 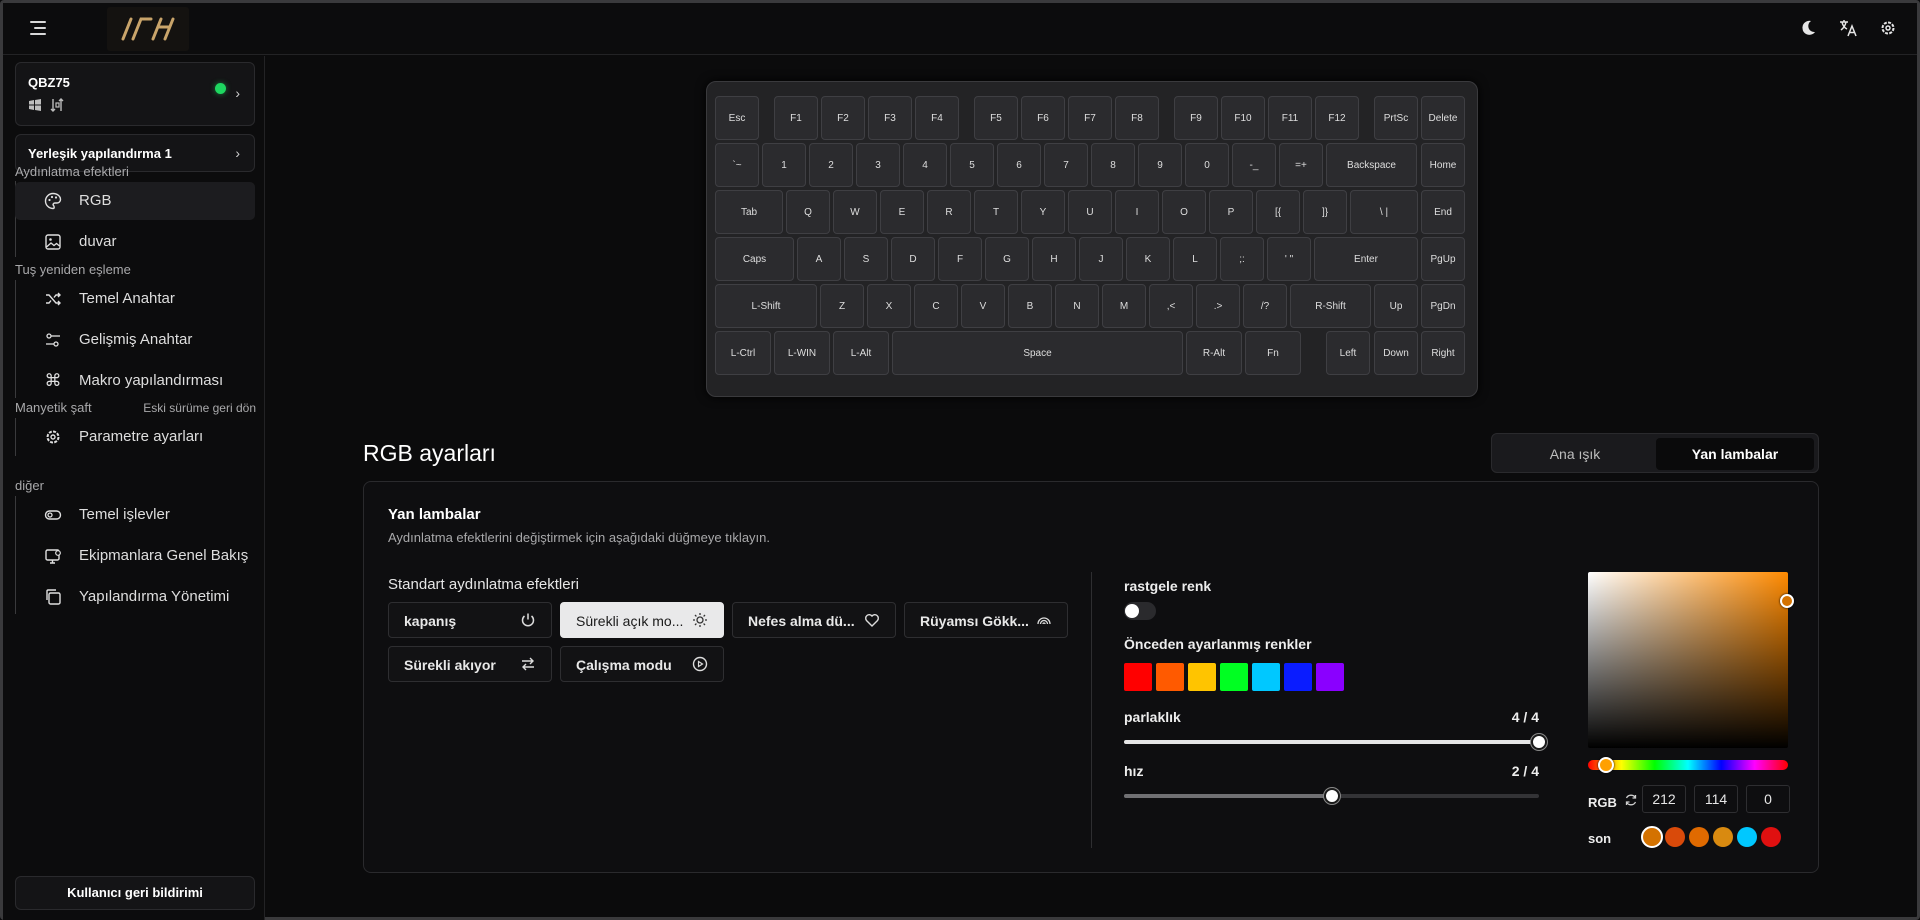 I want to click on key: L-WIN, so click(x=802, y=353).